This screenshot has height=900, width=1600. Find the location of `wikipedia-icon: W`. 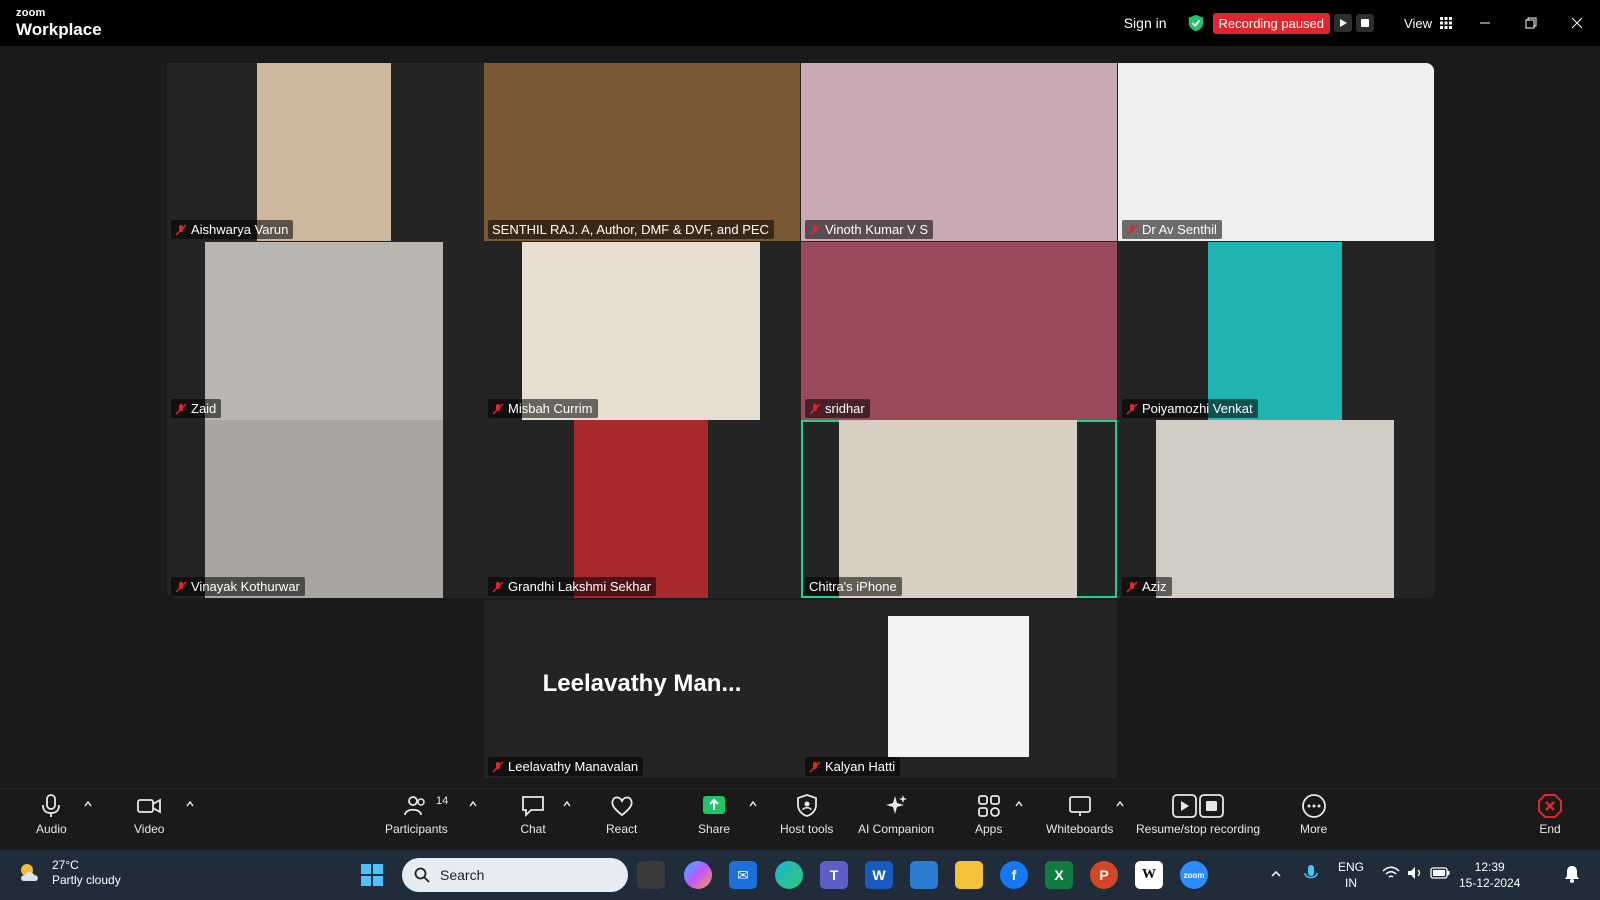

wikipedia-icon: W is located at coordinates (1149, 875).